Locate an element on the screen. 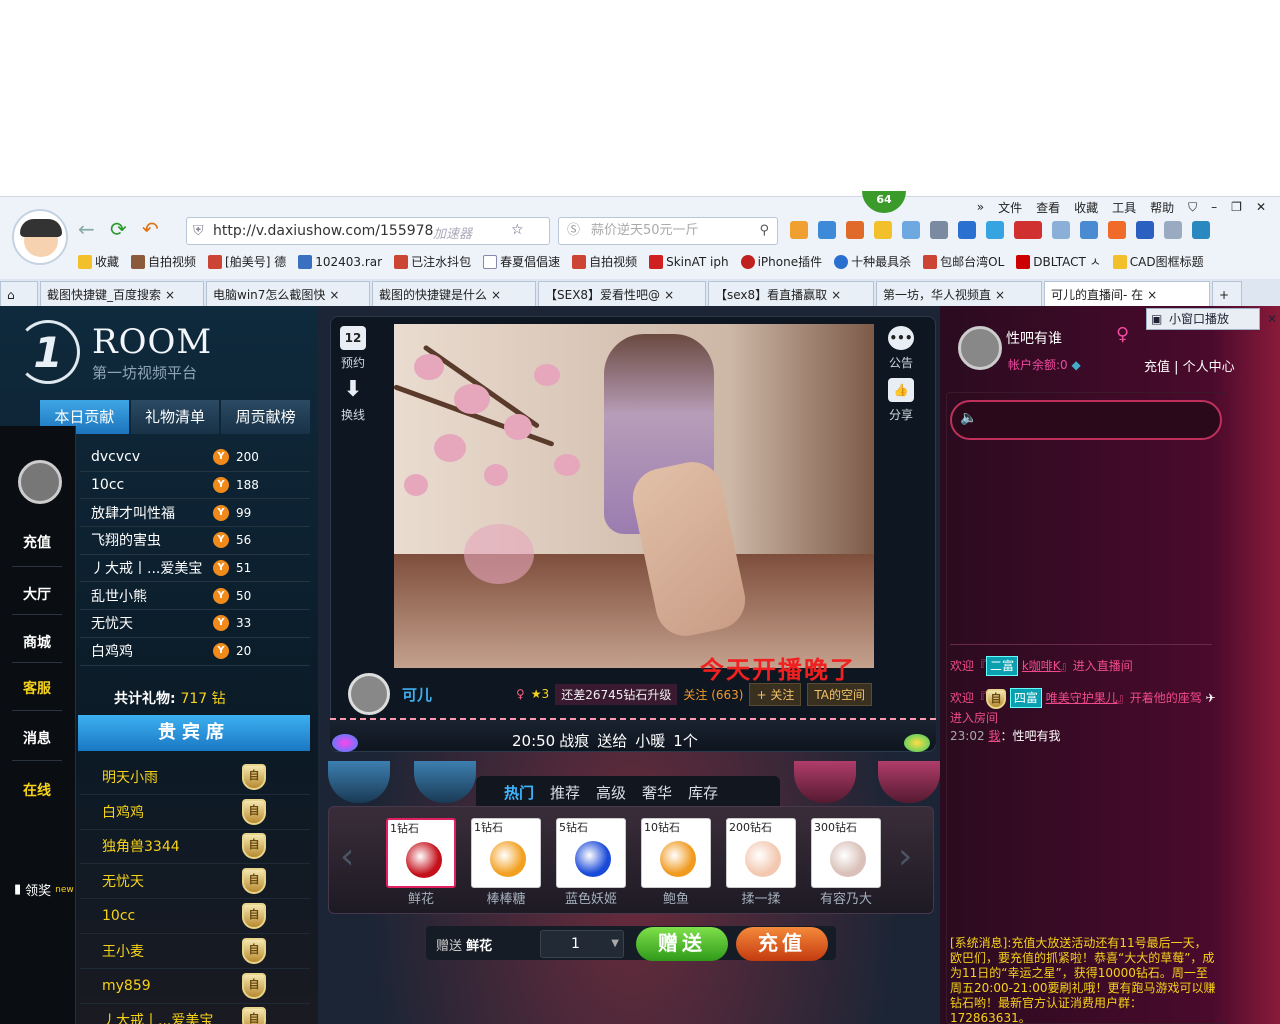 This screenshot has height=1024, width=1280. star-icon: ☆ is located at coordinates (517, 230).